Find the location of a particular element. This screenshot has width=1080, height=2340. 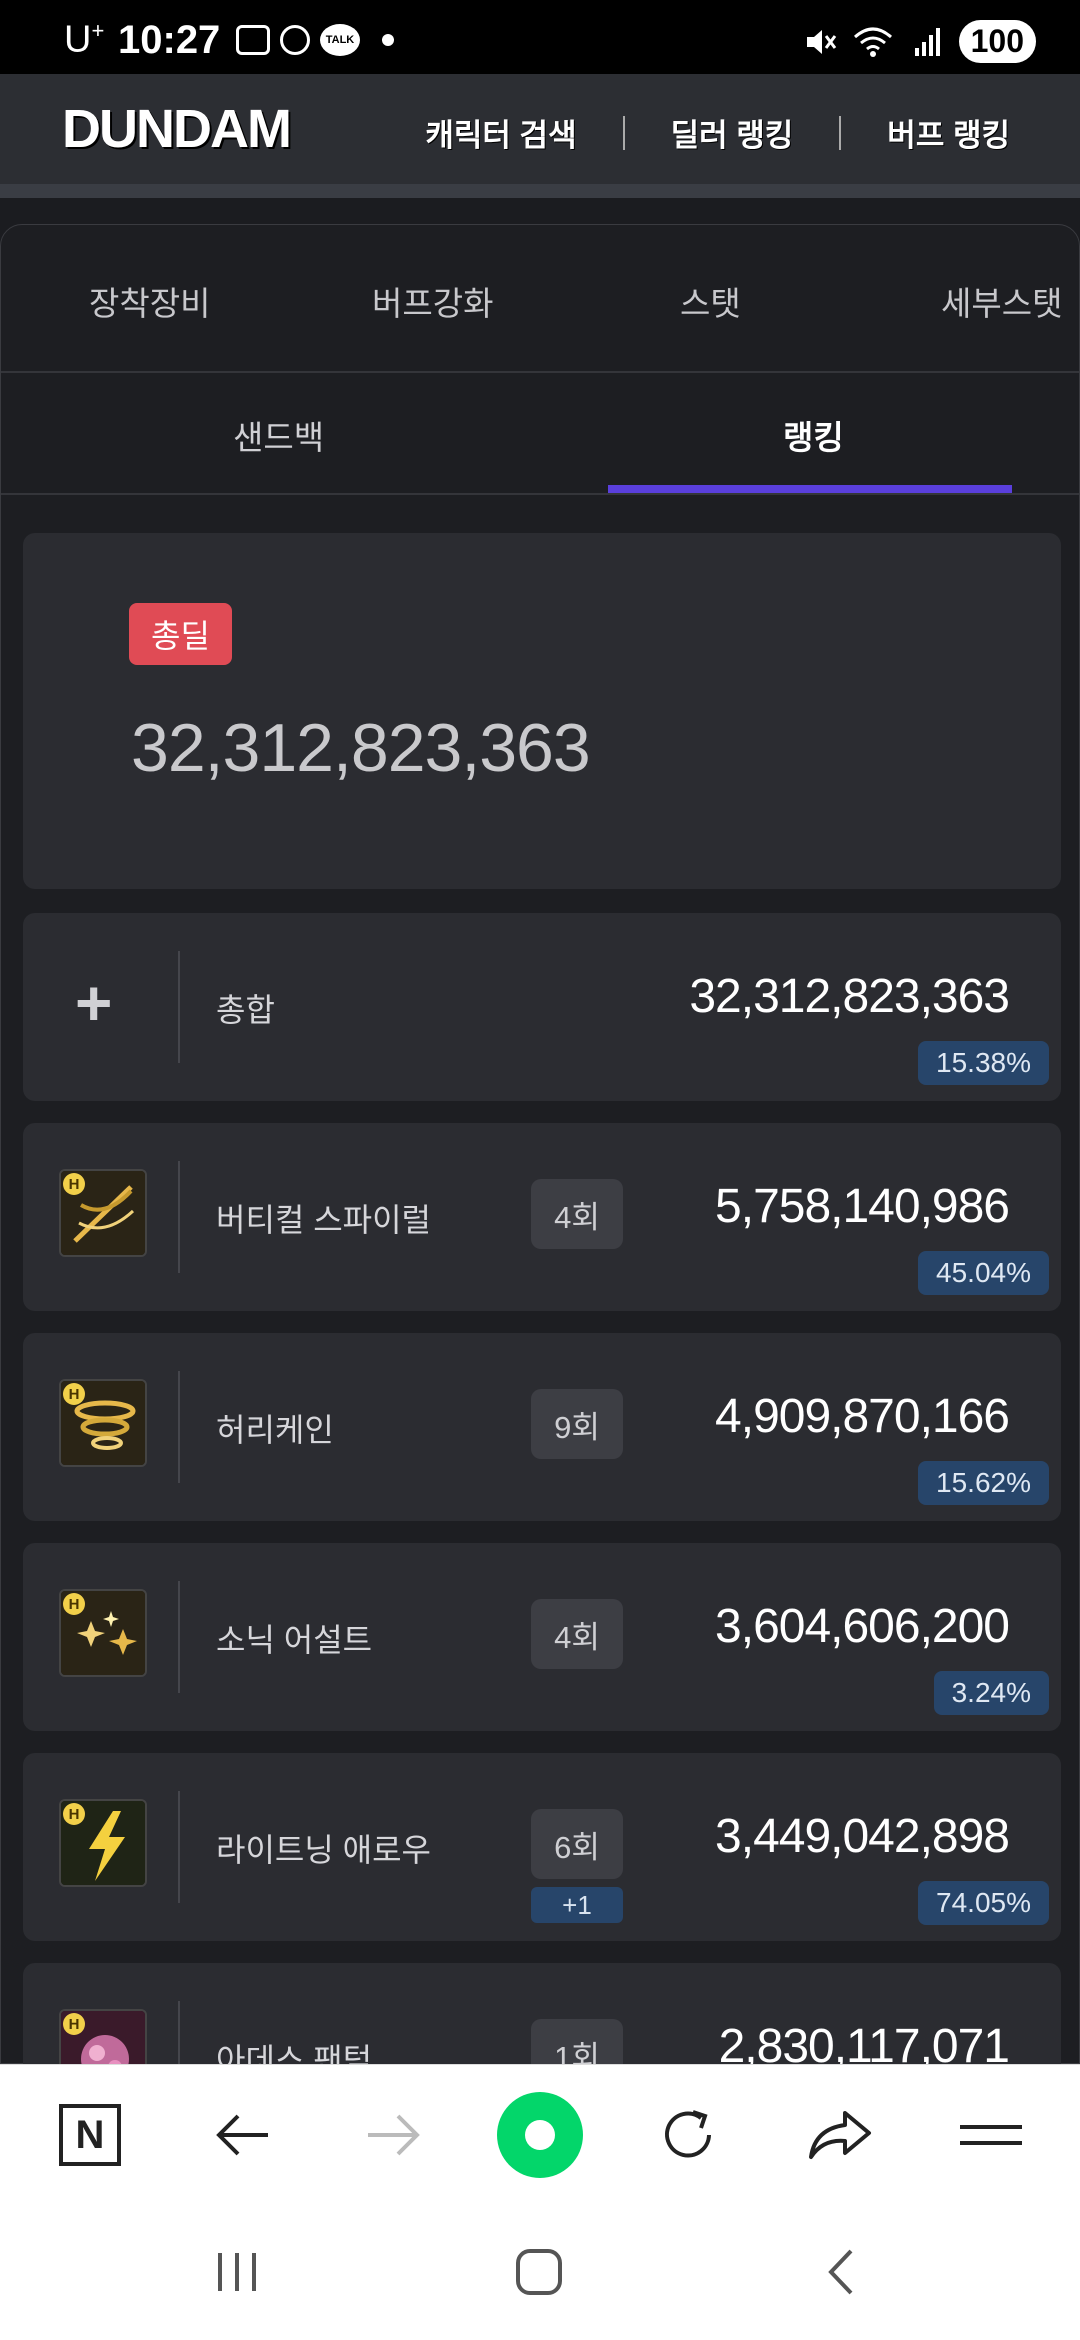

share-icon is located at coordinates (840, 2135).